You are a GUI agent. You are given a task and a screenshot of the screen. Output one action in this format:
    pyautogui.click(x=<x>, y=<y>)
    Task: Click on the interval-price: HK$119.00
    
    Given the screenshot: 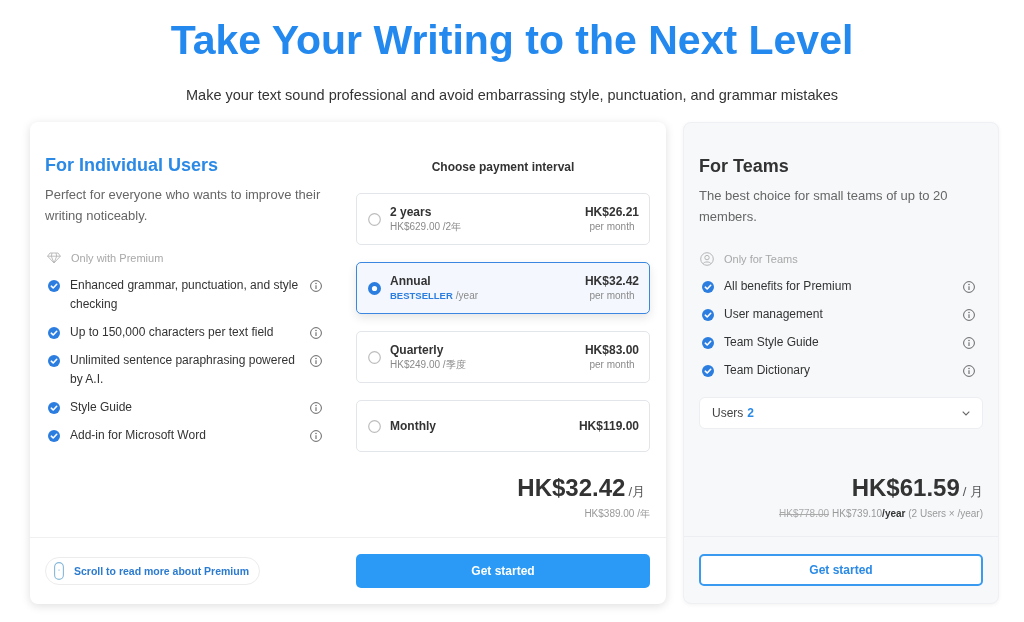 What is the action you would take?
    pyautogui.click(x=608, y=426)
    